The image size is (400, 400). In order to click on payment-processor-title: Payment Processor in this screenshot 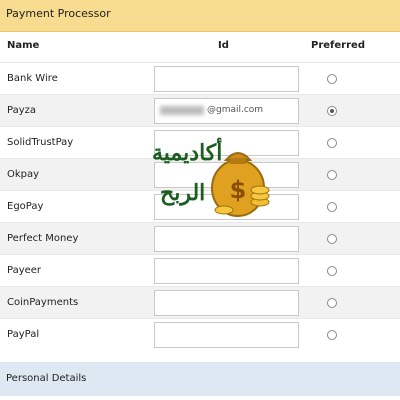, I will do `click(58, 13)`.